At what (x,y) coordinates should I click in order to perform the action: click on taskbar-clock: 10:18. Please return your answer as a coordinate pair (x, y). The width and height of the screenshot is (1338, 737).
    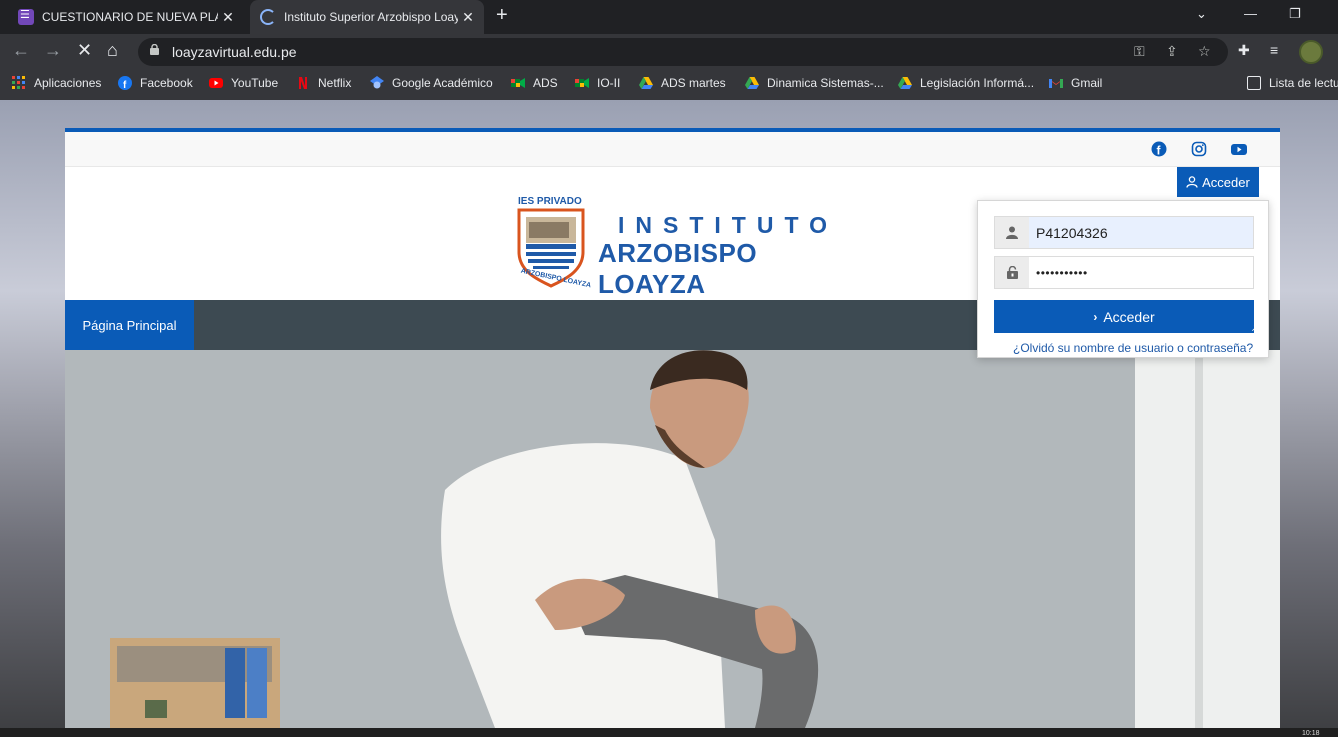
    Looking at the image, I should click on (1311, 733).